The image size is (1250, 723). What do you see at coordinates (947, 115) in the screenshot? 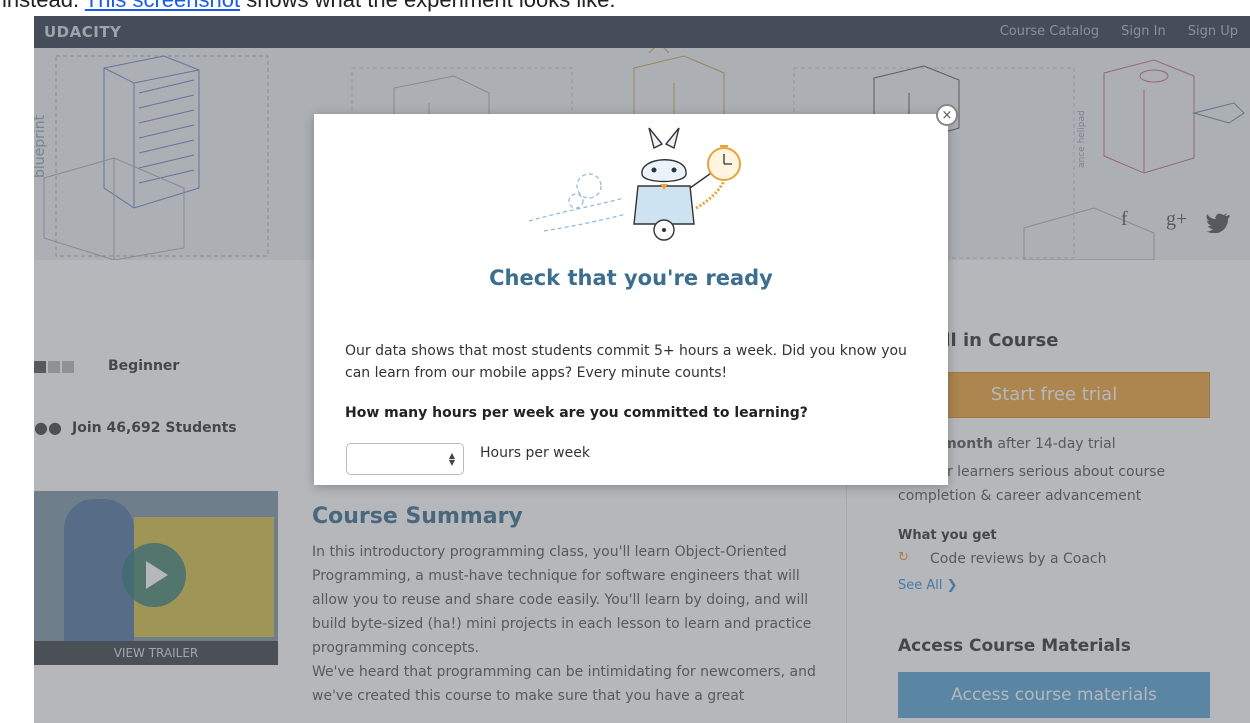
I see `close-icon: ×` at bounding box center [947, 115].